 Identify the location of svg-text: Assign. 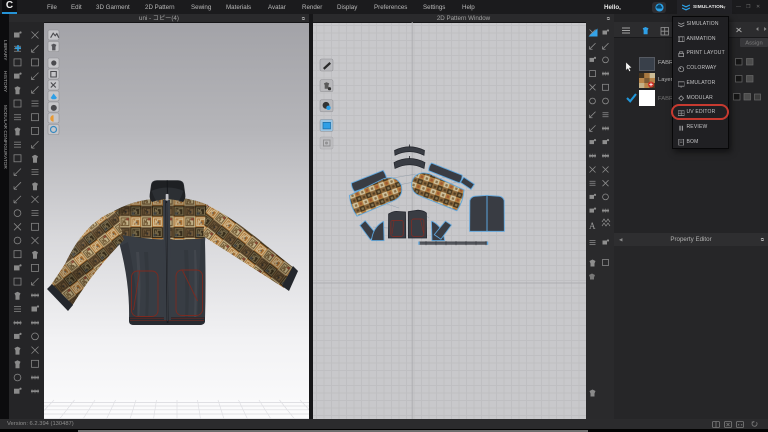
(753, 44).